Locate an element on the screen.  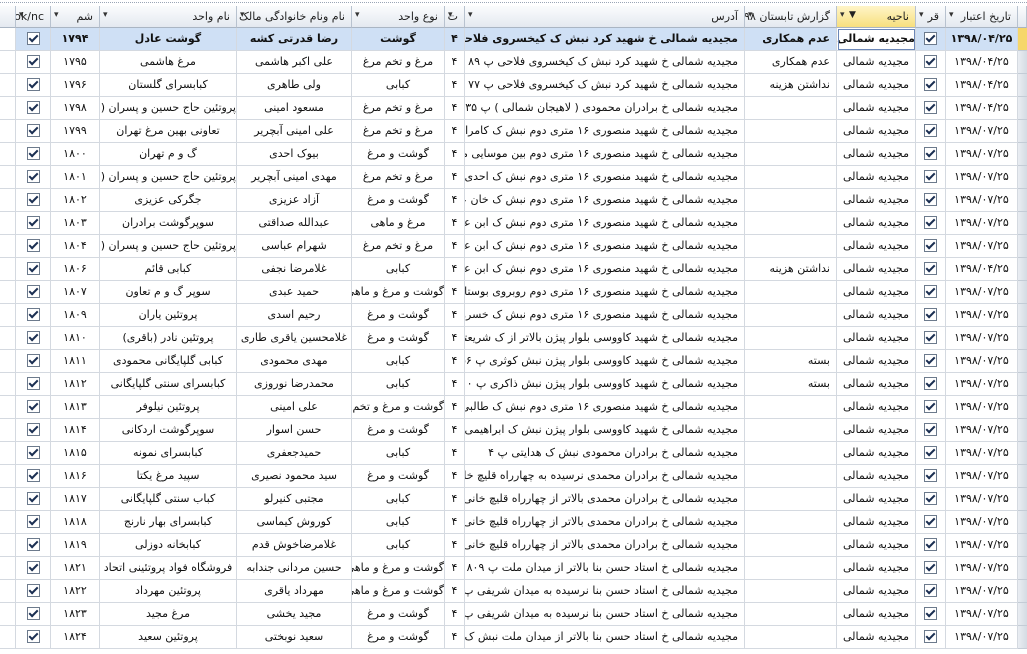
cell-owner: مجید یخشی is located at coordinates (294, 614).